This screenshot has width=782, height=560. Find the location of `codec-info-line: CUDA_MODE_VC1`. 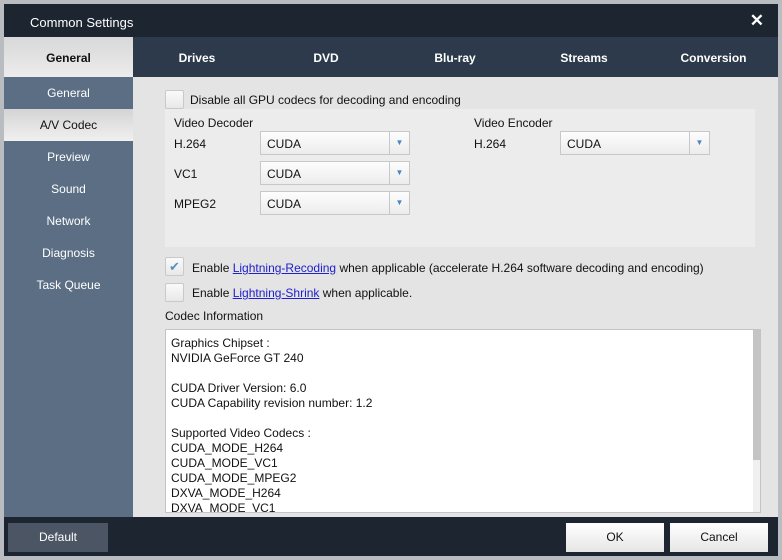

codec-info-line: CUDA_MODE_VC1 is located at coordinates (224, 463).